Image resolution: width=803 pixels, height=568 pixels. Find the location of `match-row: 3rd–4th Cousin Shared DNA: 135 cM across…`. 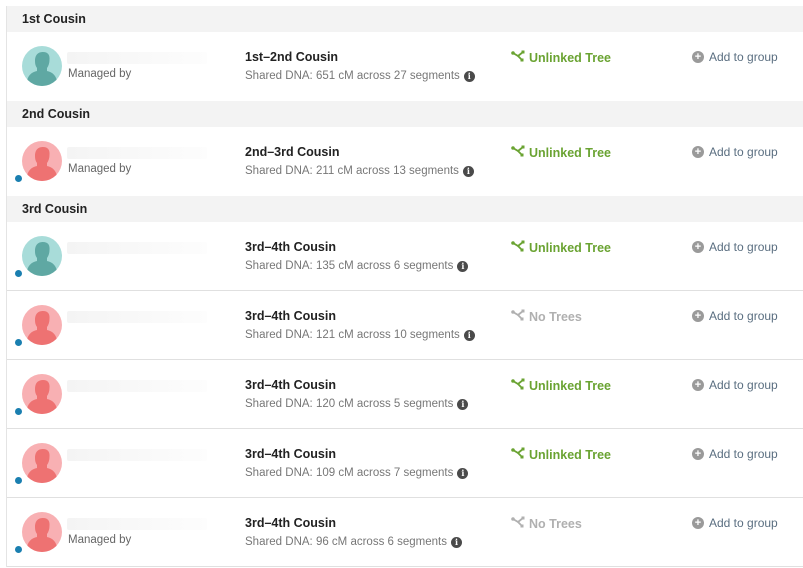

match-row: 3rd–4th Cousin Shared DNA: 135 cM across… is located at coordinates (405, 256).